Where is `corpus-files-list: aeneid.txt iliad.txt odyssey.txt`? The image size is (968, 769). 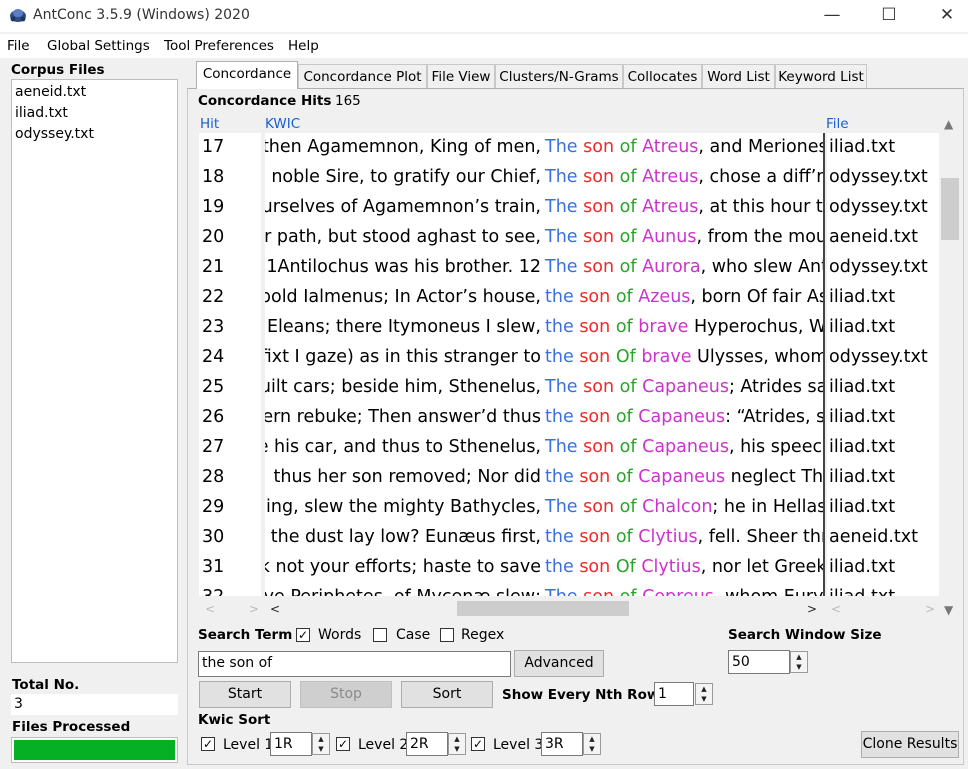
corpus-files-list: aeneid.txt iliad.txt odyssey.txt is located at coordinates (94, 371).